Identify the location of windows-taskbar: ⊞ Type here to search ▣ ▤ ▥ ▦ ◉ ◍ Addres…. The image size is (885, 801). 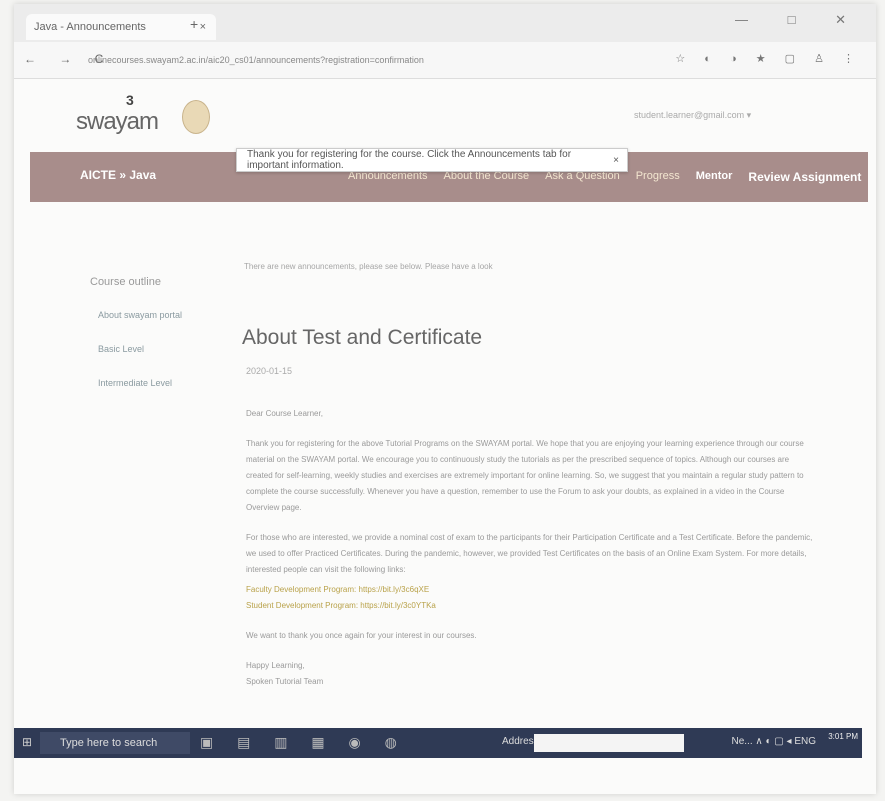
(438, 743).